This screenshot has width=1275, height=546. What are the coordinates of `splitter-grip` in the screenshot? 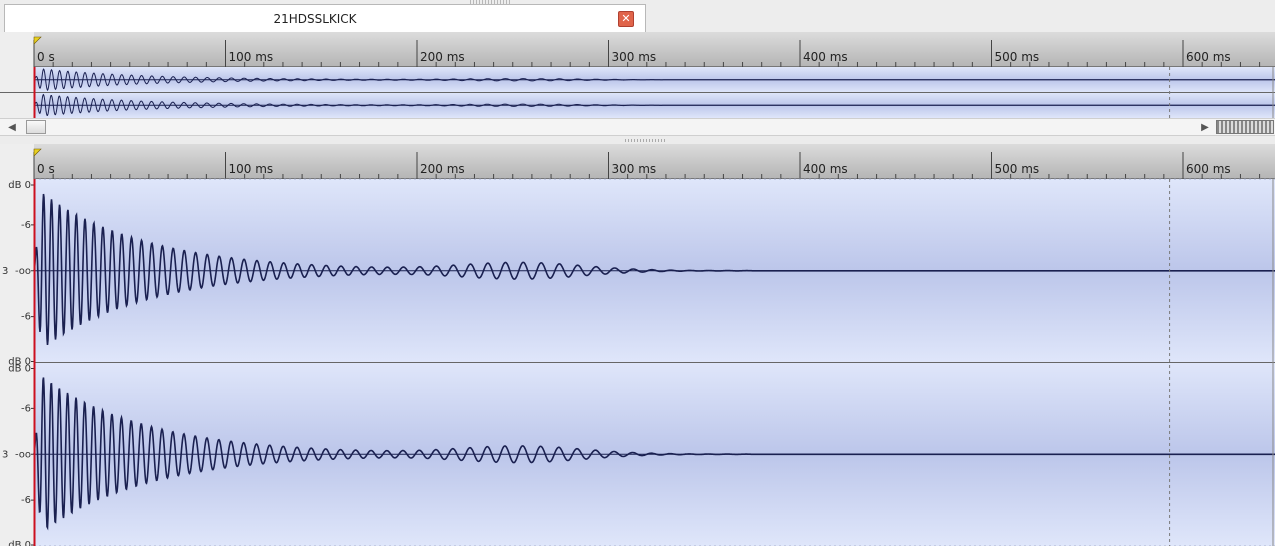 It's located at (646, 140).